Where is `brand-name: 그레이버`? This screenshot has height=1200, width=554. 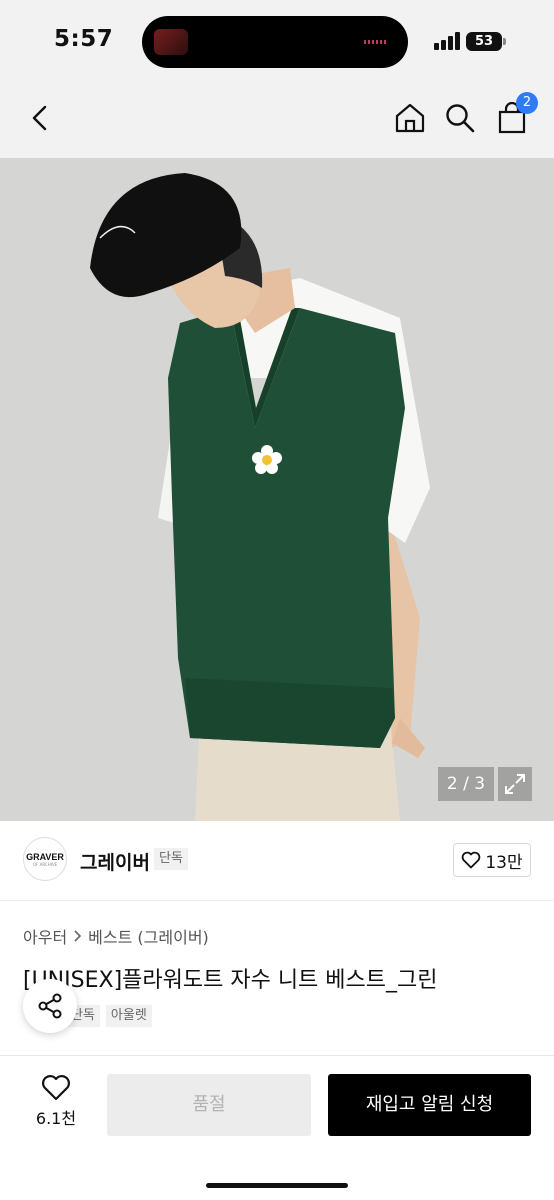 brand-name: 그레이버 is located at coordinates (115, 861).